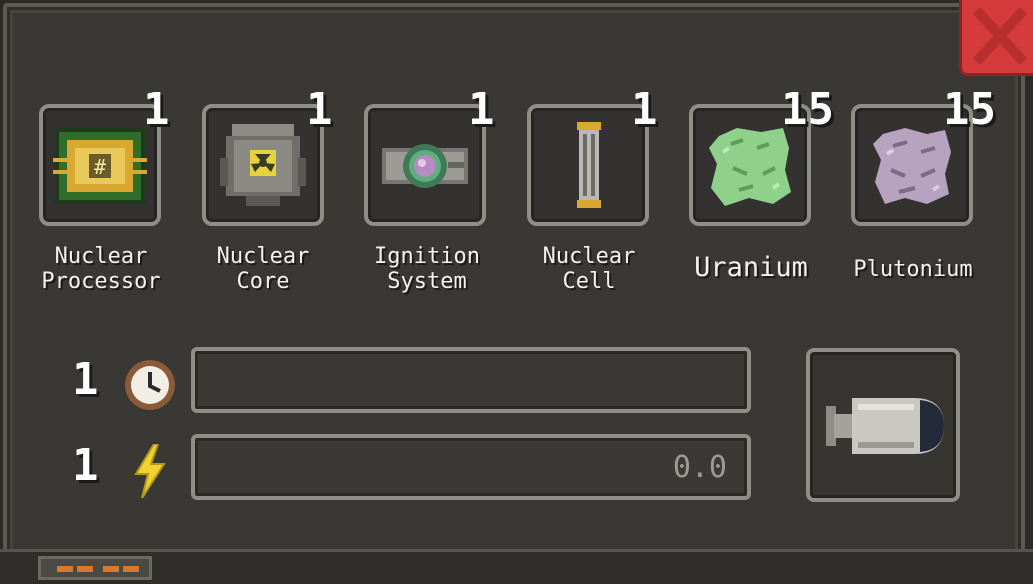 Image resolution: width=1033 pixels, height=584 pixels. What do you see at coordinates (427, 269) in the screenshot?
I see `item-label: Ignition System` at bounding box center [427, 269].